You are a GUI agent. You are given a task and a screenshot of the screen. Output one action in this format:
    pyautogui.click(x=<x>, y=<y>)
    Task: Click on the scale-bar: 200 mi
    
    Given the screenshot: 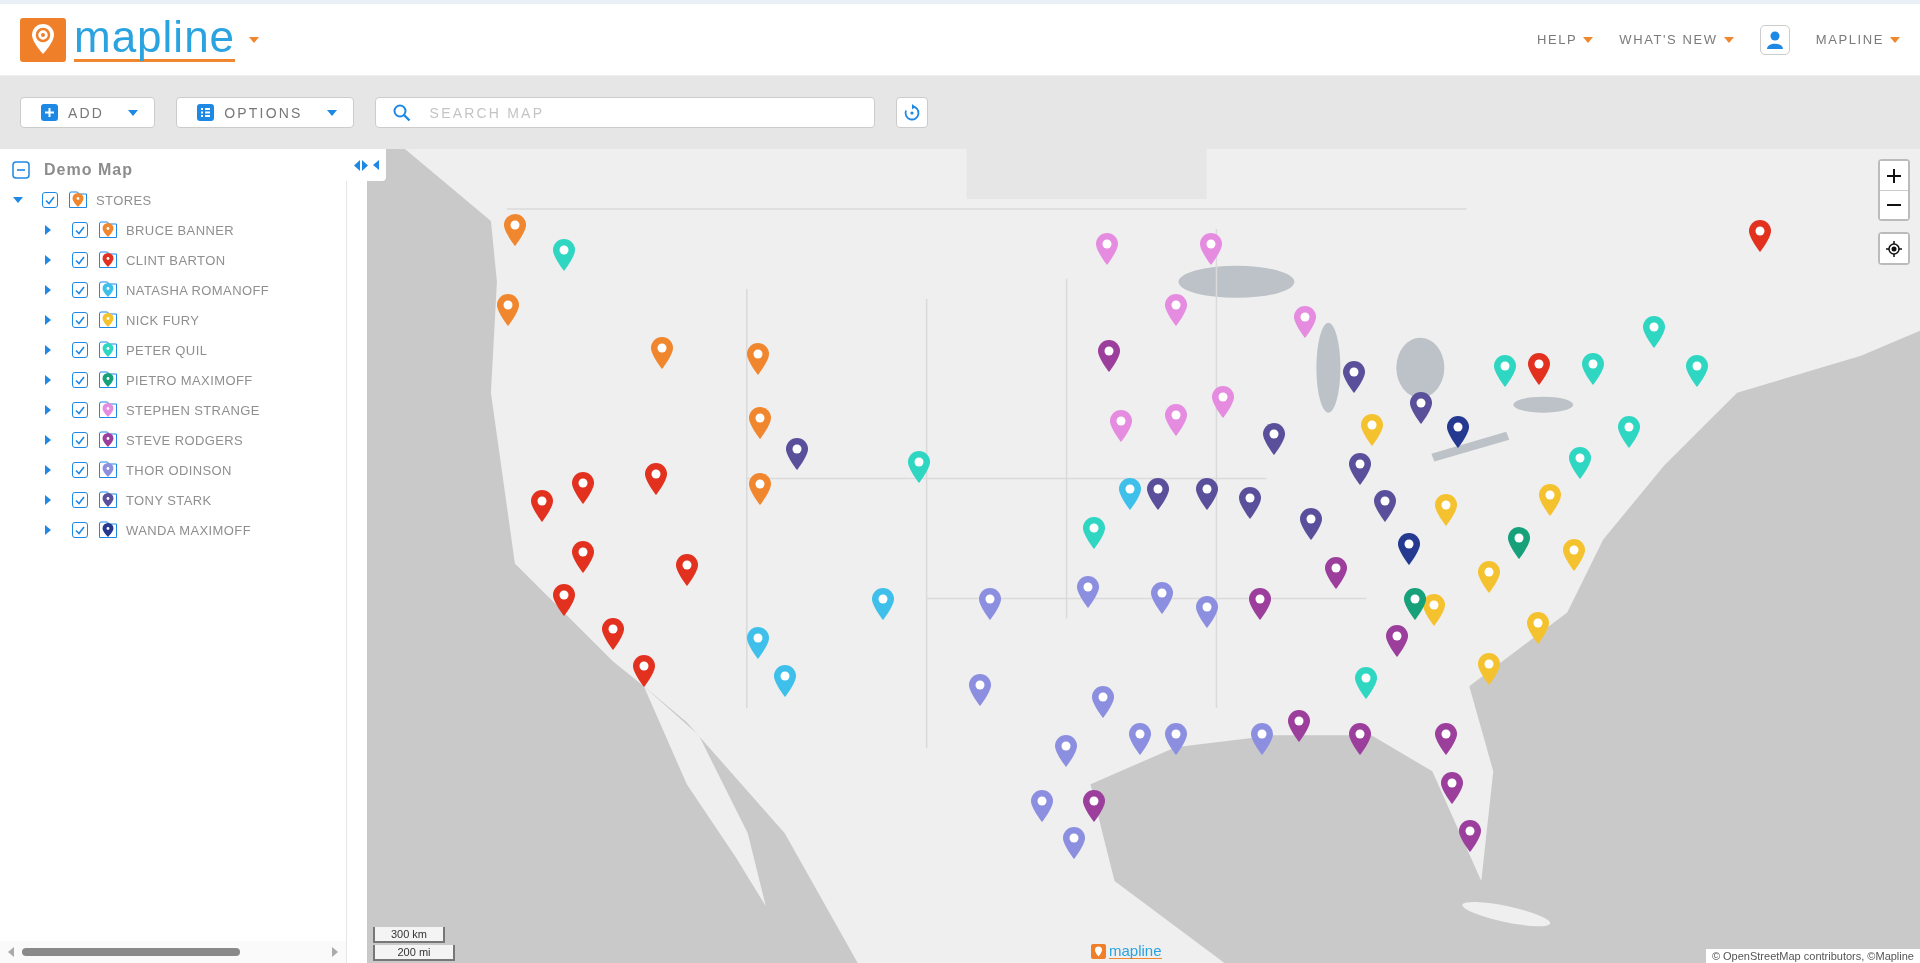 What is the action you would take?
    pyautogui.click(x=414, y=953)
    